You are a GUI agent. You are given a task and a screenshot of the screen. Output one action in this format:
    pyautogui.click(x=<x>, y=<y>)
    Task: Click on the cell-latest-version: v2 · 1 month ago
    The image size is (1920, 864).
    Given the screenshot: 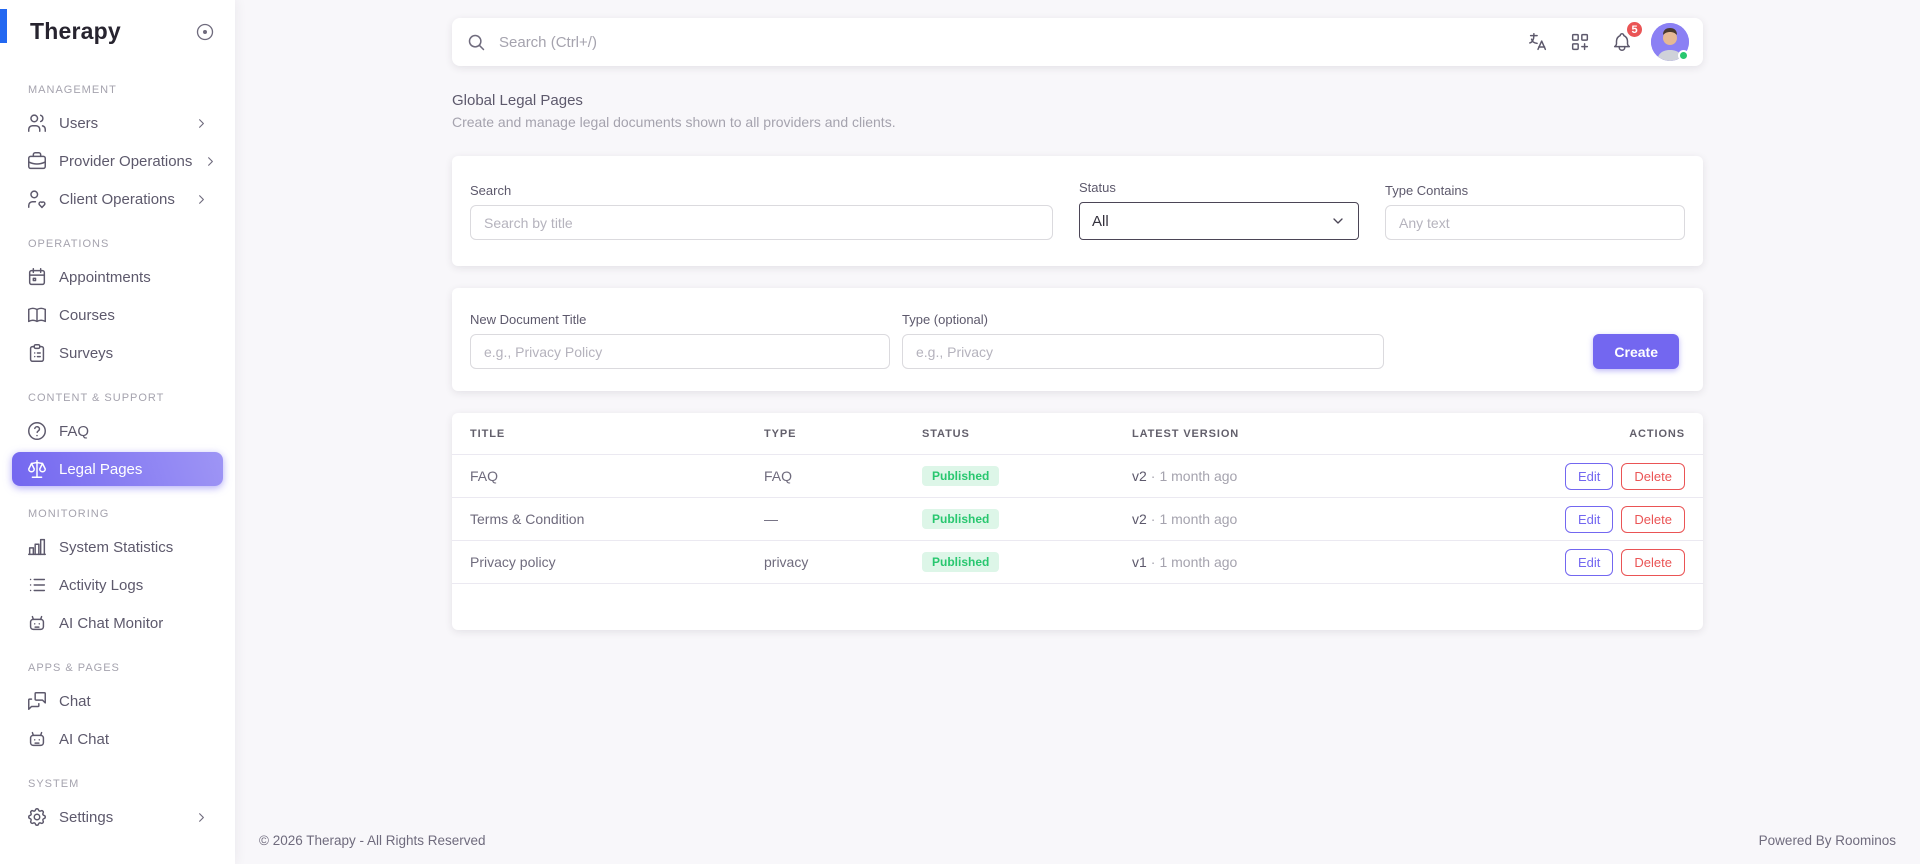 What is the action you would take?
    pyautogui.click(x=1185, y=519)
    